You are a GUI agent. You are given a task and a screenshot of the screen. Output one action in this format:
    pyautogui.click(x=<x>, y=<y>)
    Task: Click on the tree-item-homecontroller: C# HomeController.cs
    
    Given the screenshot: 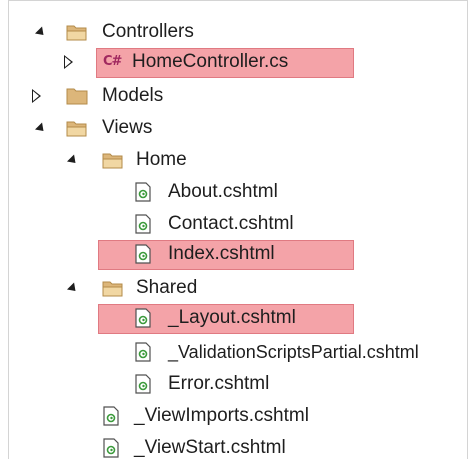 What is the action you would take?
    pyautogui.click(x=236, y=62)
    